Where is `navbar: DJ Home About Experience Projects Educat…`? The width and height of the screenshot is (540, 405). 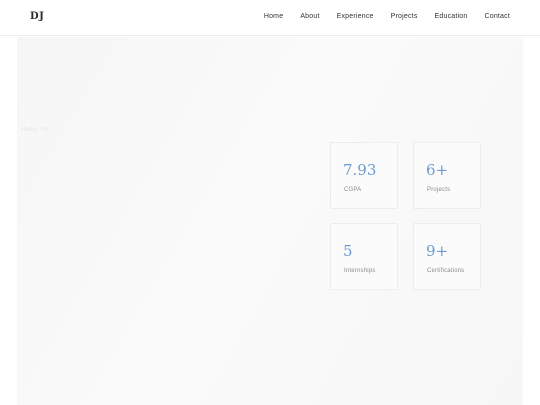
navbar: DJ Home About Experience Projects Educat… is located at coordinates (270, 18).